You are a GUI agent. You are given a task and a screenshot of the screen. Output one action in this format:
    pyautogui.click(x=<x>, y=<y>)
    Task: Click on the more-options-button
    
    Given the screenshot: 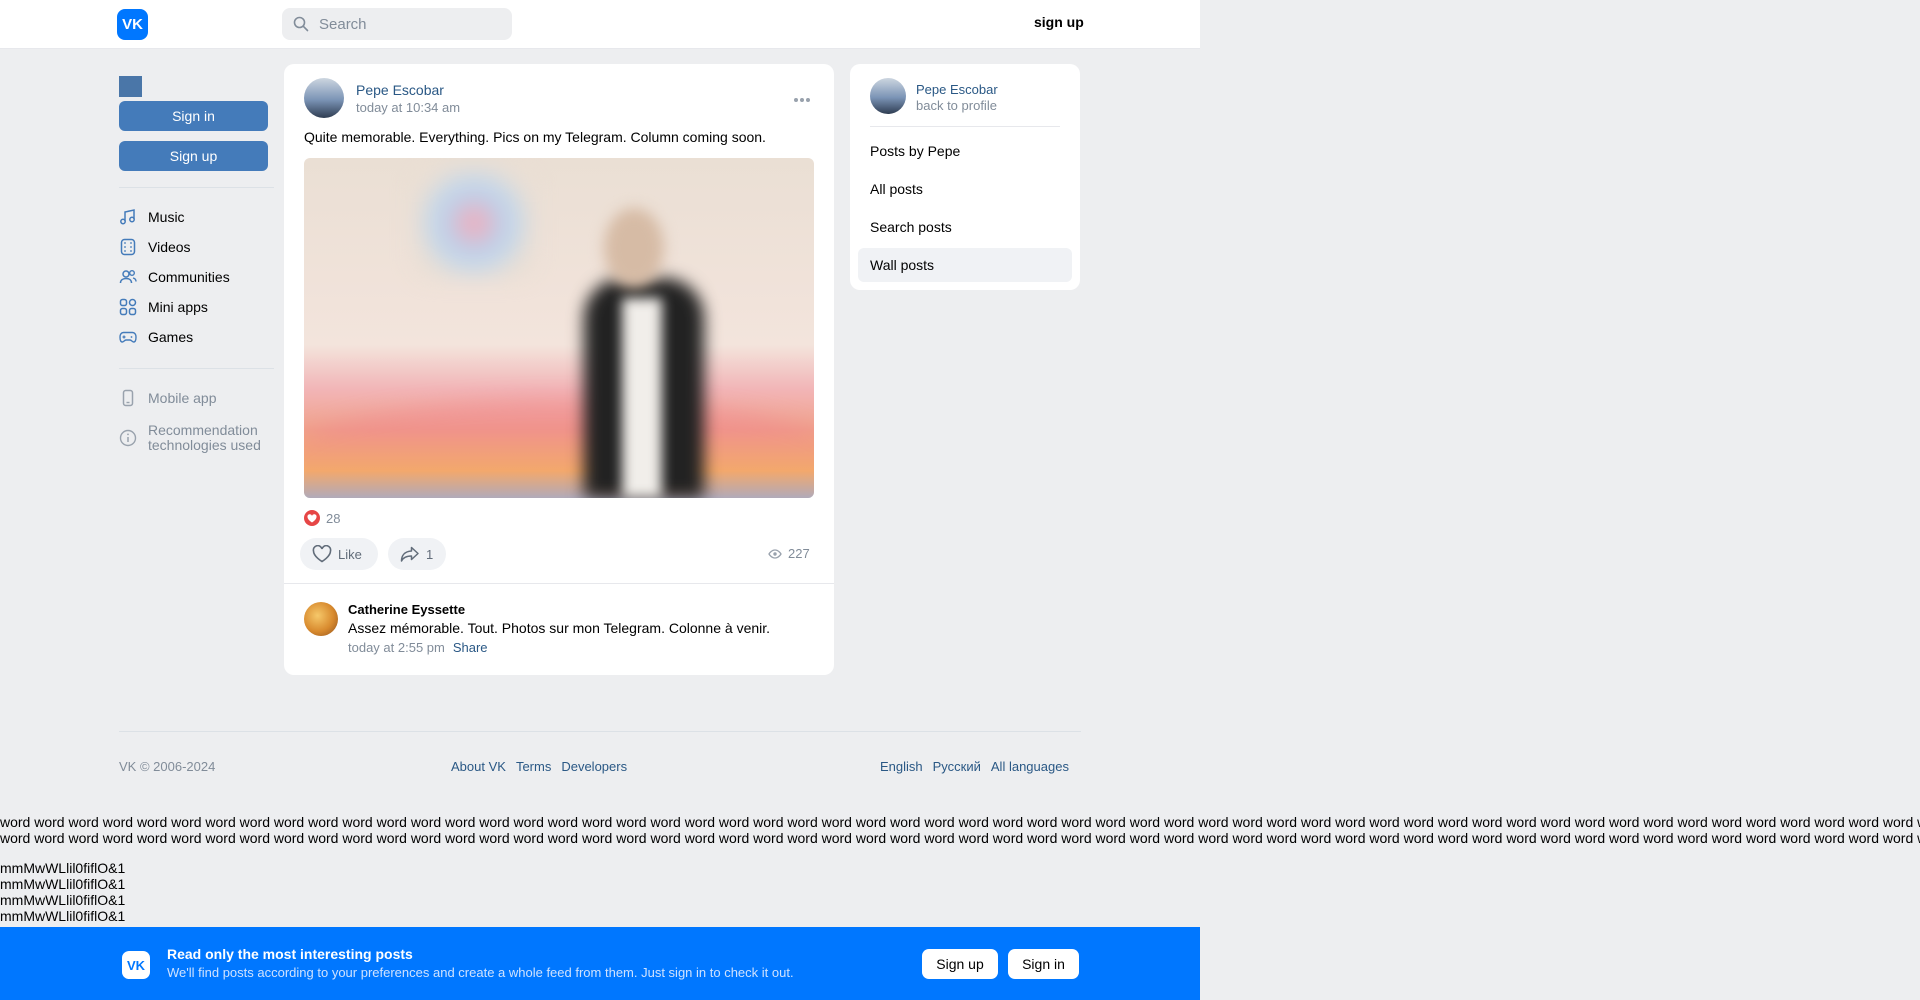 What is the action you would take?
    pyautogui.click(x=802, y=99)
    